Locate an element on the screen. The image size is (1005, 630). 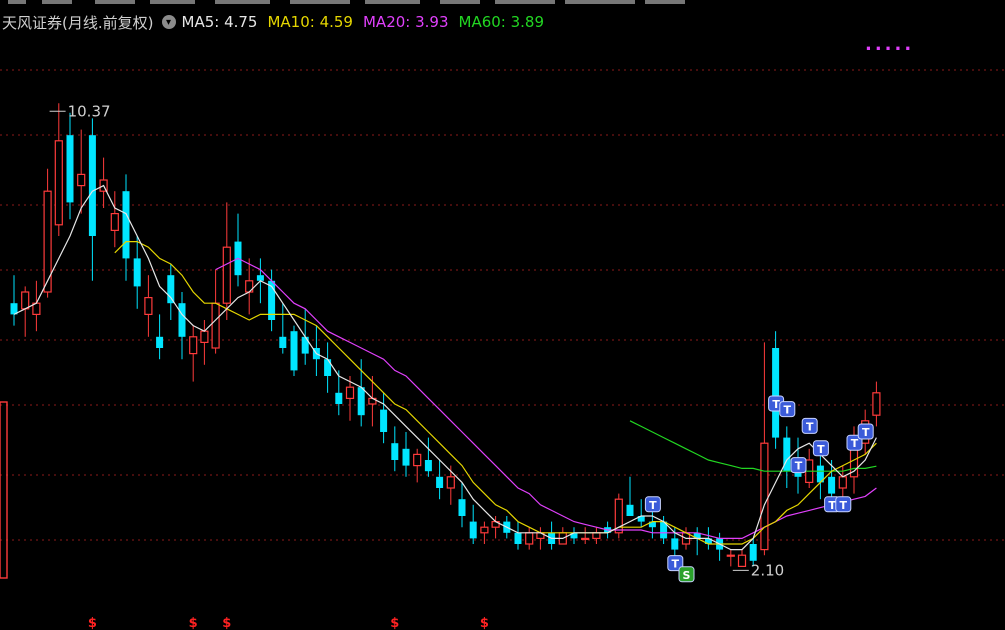
ma60-line is located at coordinates (753, 446).